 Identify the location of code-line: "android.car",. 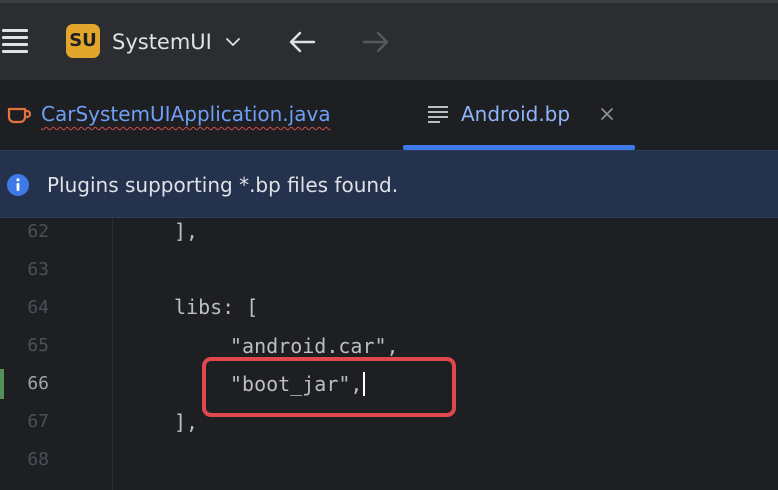
(314, 346).